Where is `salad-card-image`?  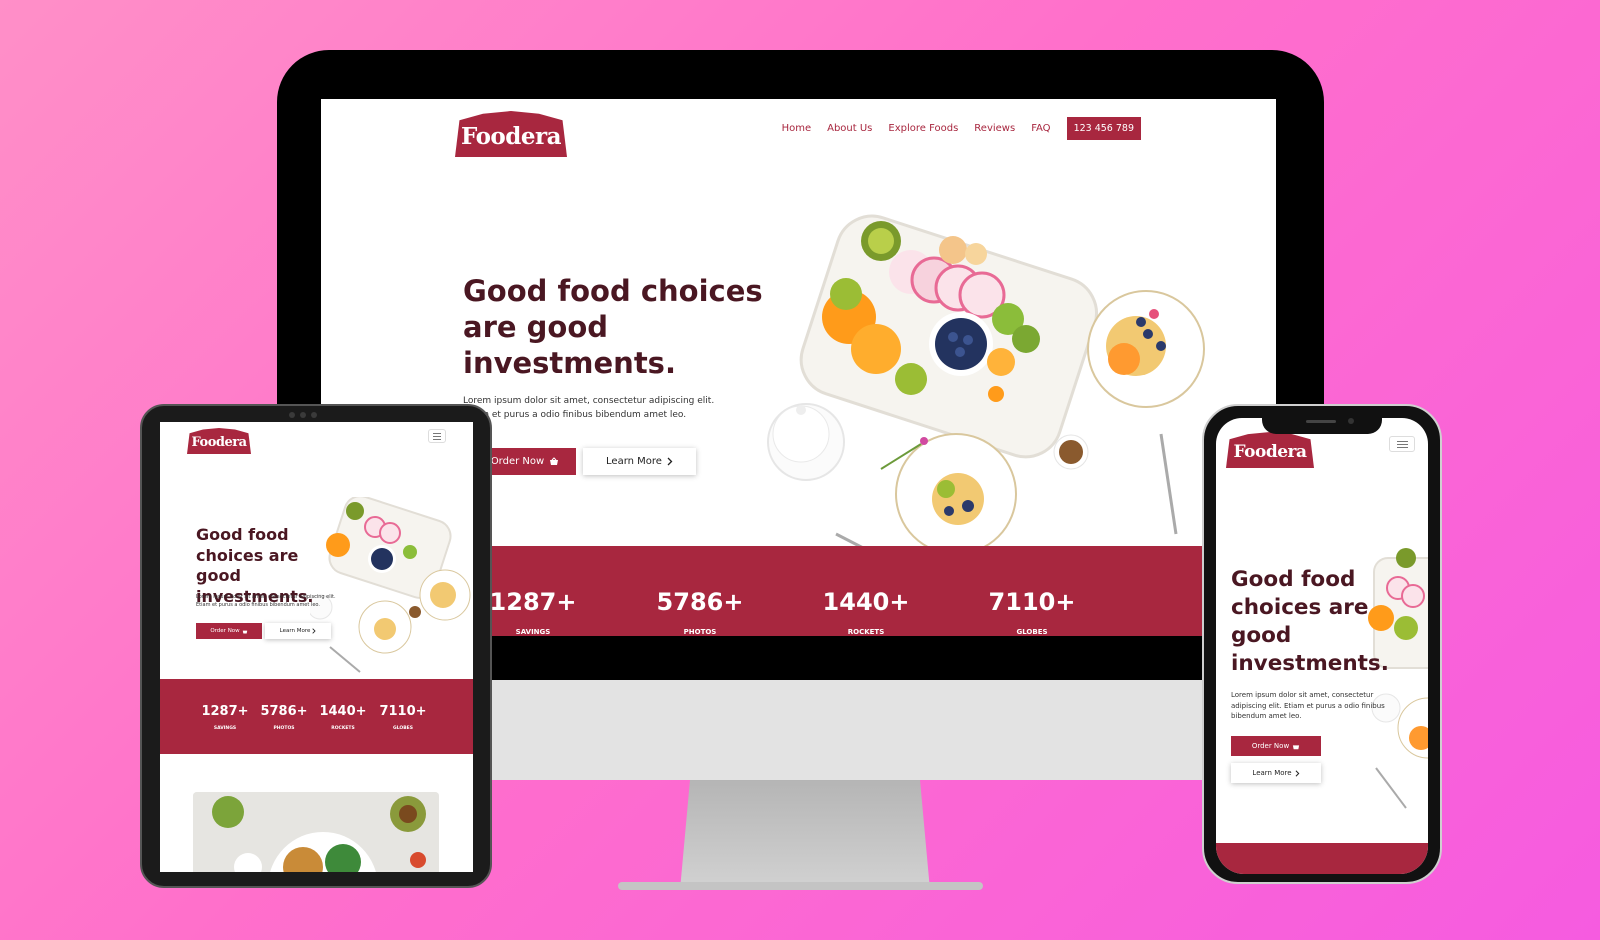 salad-card-image is located at coordinates (316, 832).